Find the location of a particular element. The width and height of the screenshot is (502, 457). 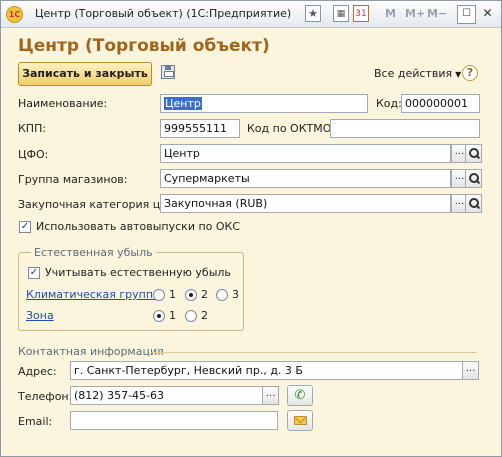

zone-link: Зона is located at coordinates (40, 315).